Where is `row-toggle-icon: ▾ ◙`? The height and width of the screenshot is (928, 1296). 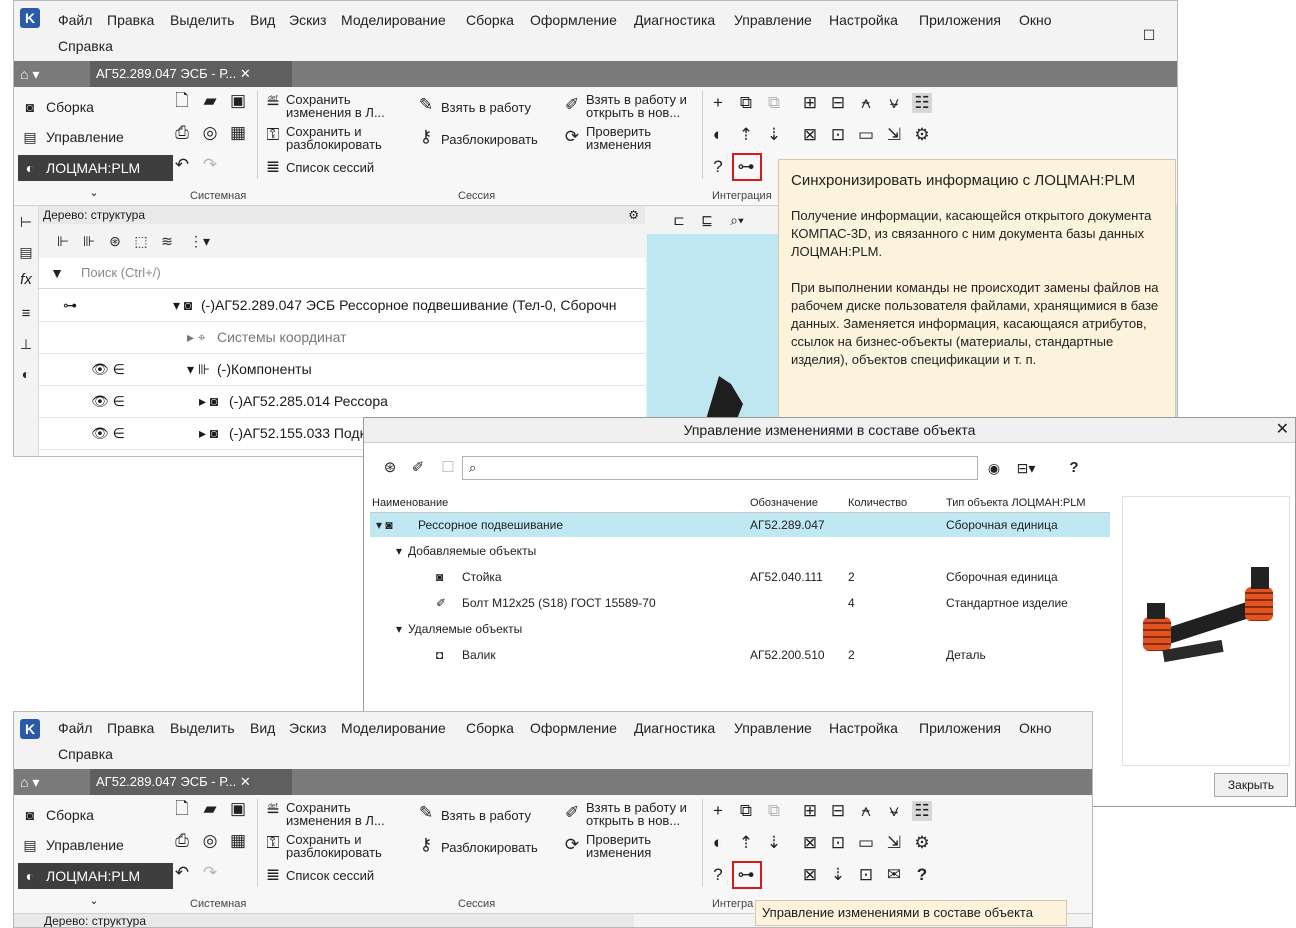 row-toggle-icon: ▾ ◙ is located at coordinates (384, 525).